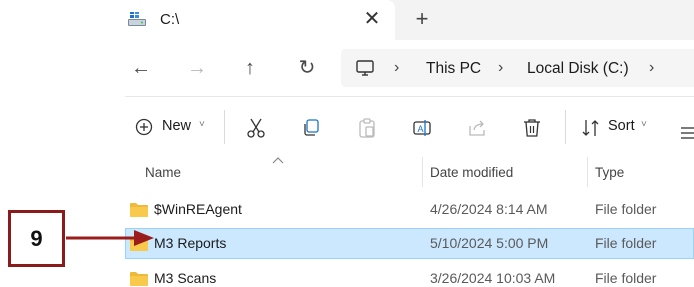  Describe the element at coordinates (409, 20) in the screenshot. I see `tab-strip: C:\ ✕ +` at that location.